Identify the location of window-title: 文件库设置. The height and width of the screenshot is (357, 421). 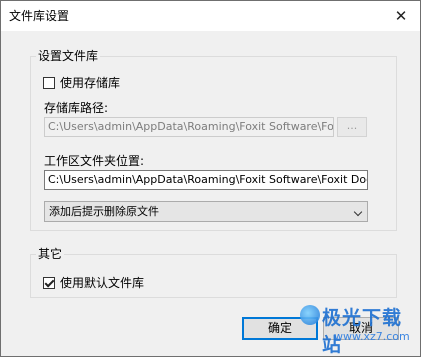
(39, 16).